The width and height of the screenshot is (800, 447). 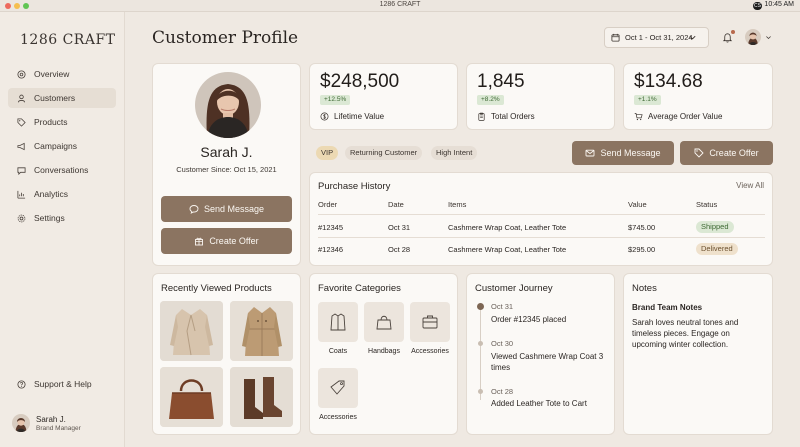 I want to click on sidebar-item-products: Products, so click(x=62, y=122).